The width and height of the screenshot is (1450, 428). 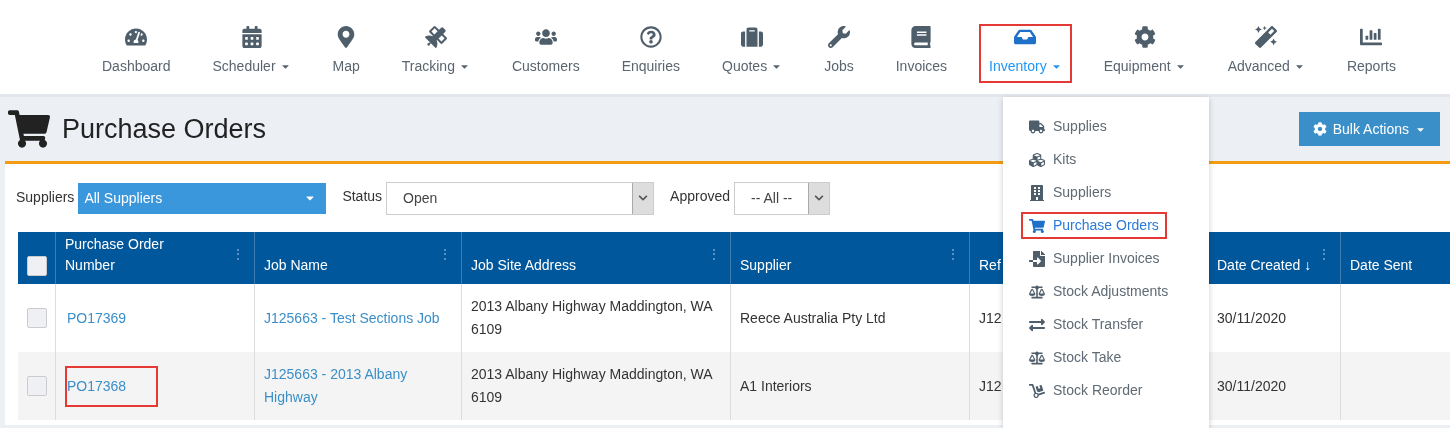 I want to click on file-import-icon, so click(x=1037, y=258).